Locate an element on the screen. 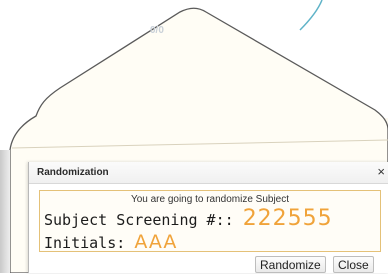 This screenshot has width=388, height=274. dialog-title: Randomization is located at coordinates (73, 172).